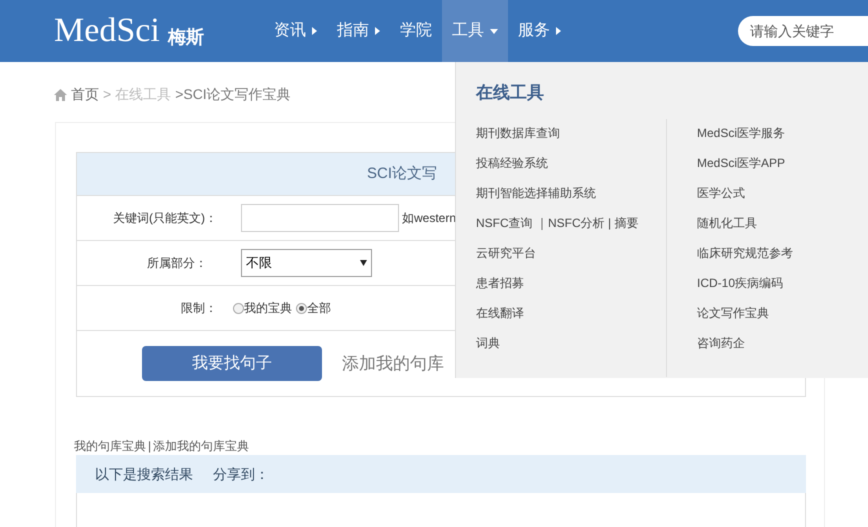 The width and height of the screenshot is (868, 527). What do you see at coordinates (60, 94) in the screenshot?
I see `home-icon` at bounding box center [60, 94].